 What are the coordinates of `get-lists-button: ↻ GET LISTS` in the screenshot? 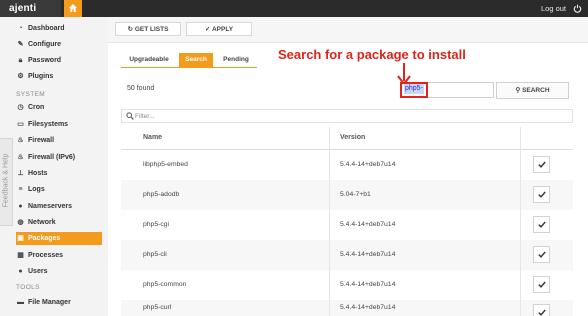 It's located at (148, 29).